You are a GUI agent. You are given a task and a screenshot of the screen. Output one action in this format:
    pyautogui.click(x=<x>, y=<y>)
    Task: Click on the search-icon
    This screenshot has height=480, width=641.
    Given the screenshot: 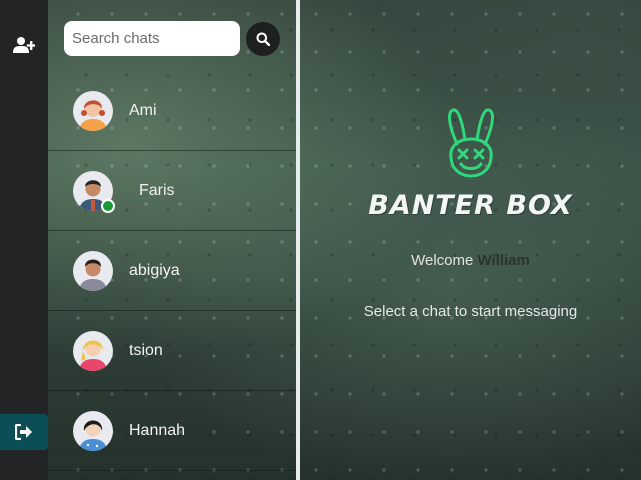 What is the action you would take?
    pyautogui.click(x=263, y=39)
    